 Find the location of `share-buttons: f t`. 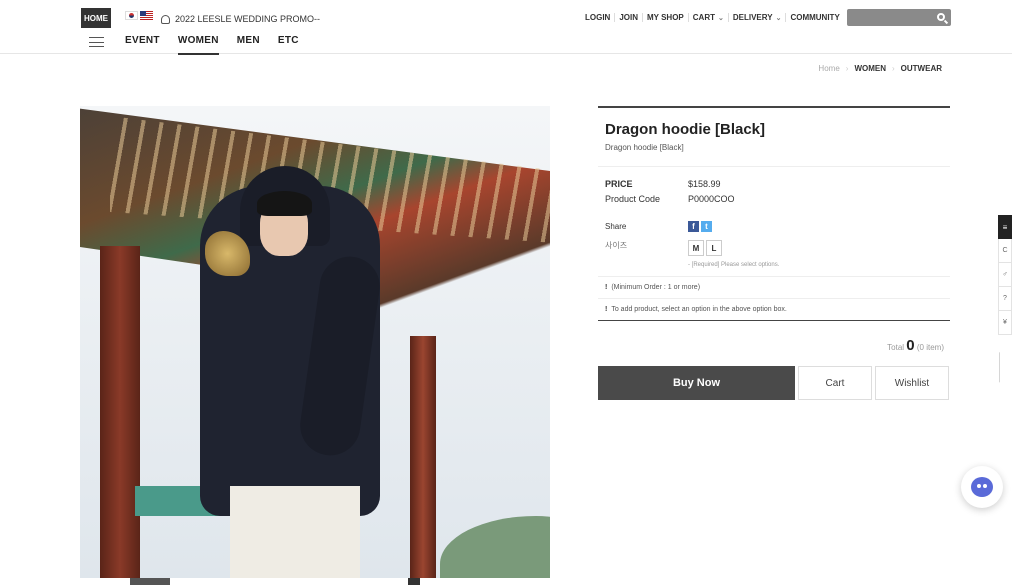

share-buttons: f t is located at coordinates (700, 226).